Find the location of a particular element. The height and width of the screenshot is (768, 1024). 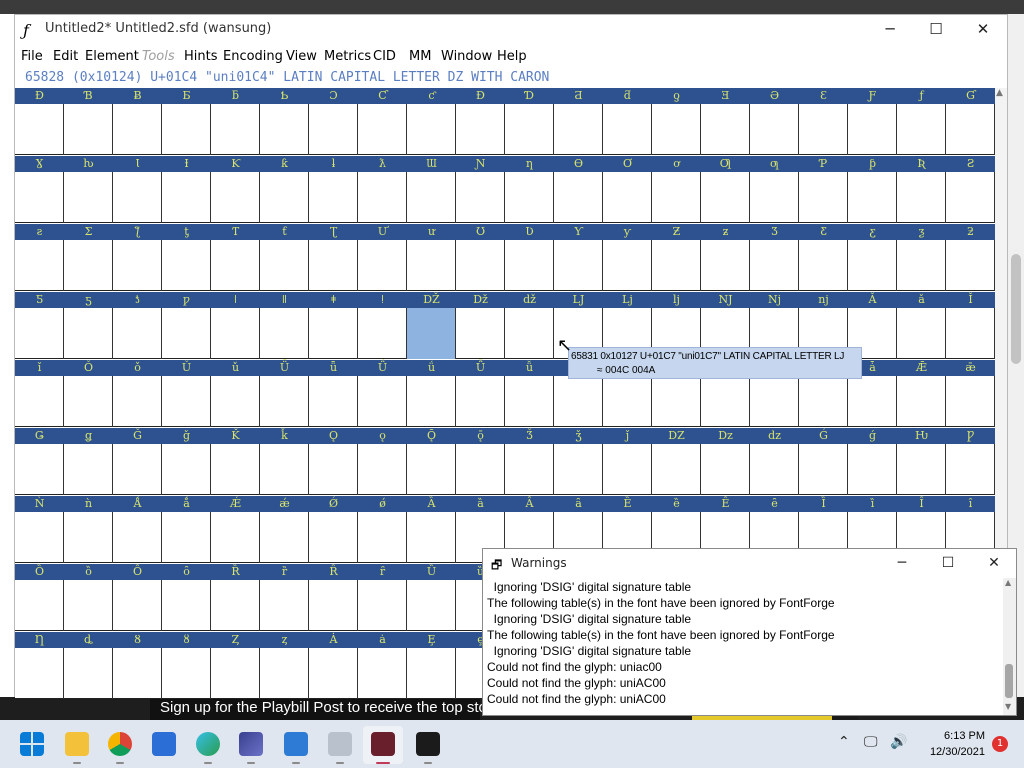

chevron-up-icon: ⌃ is located at coordinates (844, 742).